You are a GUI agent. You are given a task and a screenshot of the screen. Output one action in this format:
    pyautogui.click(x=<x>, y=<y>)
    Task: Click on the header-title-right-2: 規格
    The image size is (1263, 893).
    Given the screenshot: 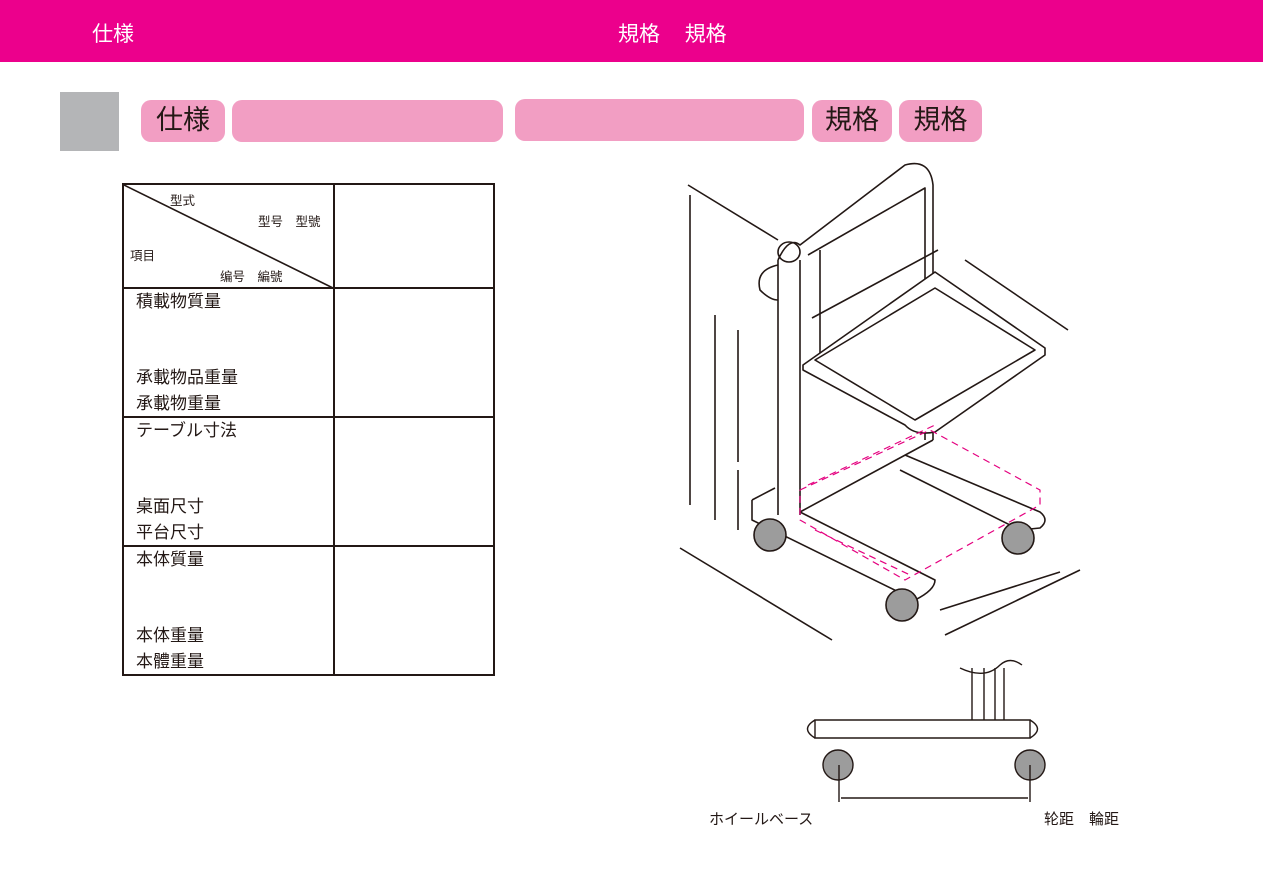 What is the action you would take?
    pyautogui.click(x=705, y=34)
    